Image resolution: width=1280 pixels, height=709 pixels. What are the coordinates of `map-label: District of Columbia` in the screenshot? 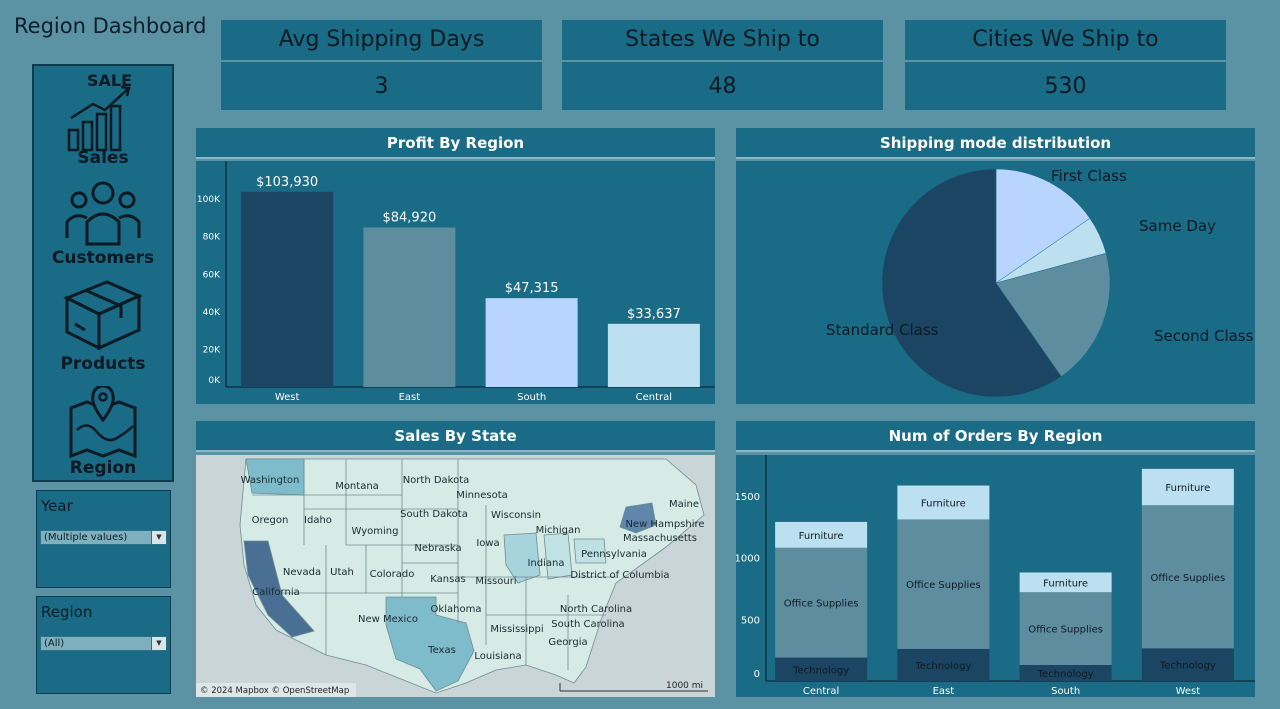 It's located at (619, 575).